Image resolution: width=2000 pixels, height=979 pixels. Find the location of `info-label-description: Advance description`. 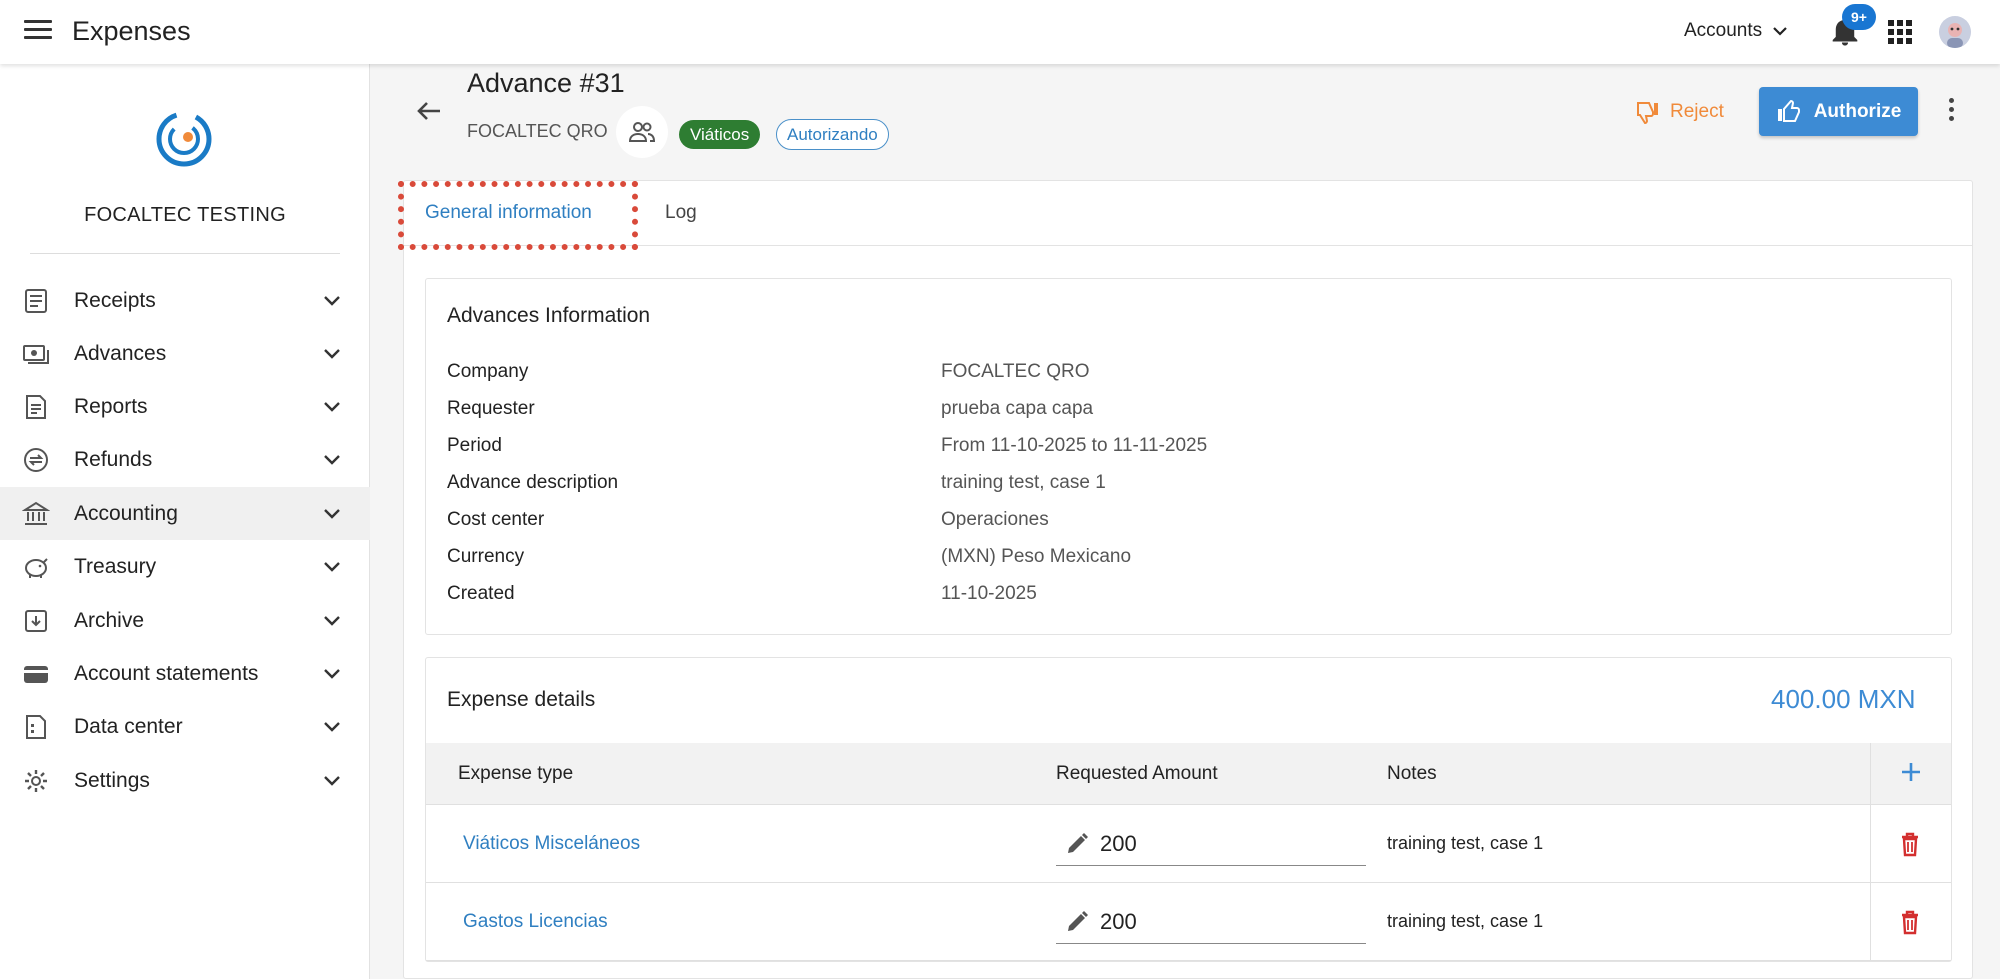

info-label-description: Advance description is located at coordinates (533, 482).